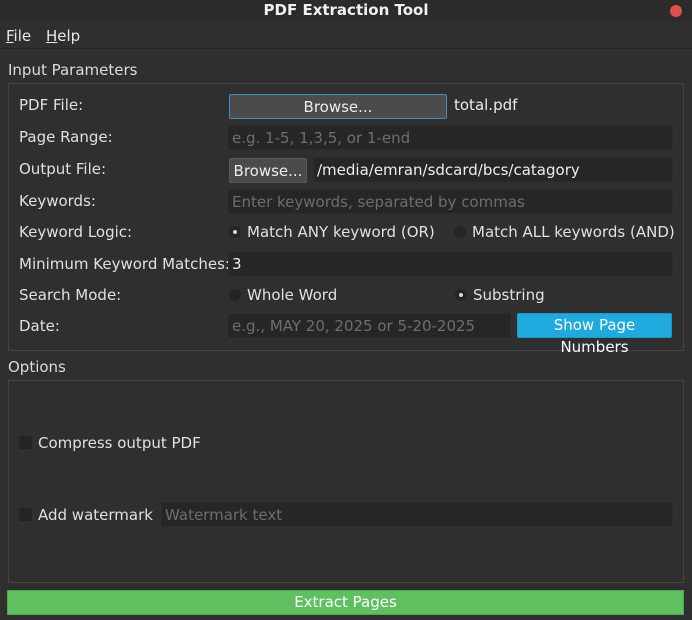 This screenshot has width=692, height=620. I want to click on search-mode-whole-word-radio: Whole Word, so click(283, 295).